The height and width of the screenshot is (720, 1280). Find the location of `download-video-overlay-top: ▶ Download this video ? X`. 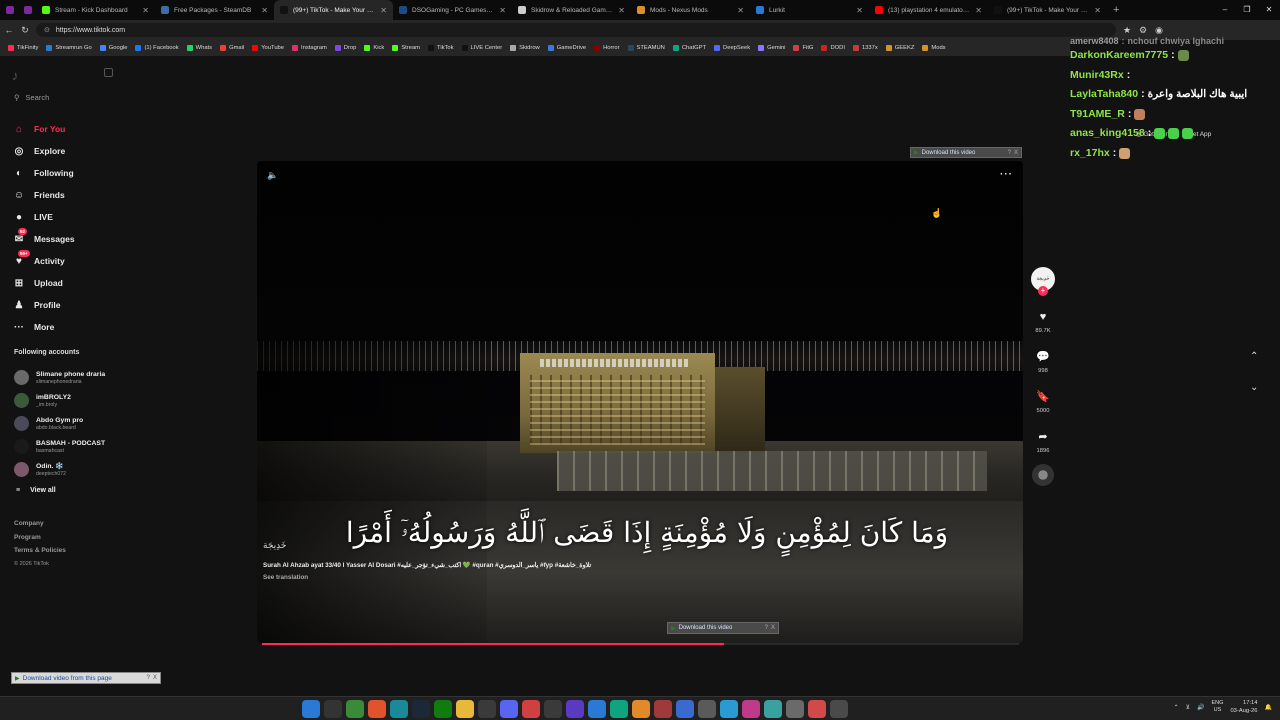

download-video-overlay-top: ▶ Download this video ? X is located at coordinates (966, 152).